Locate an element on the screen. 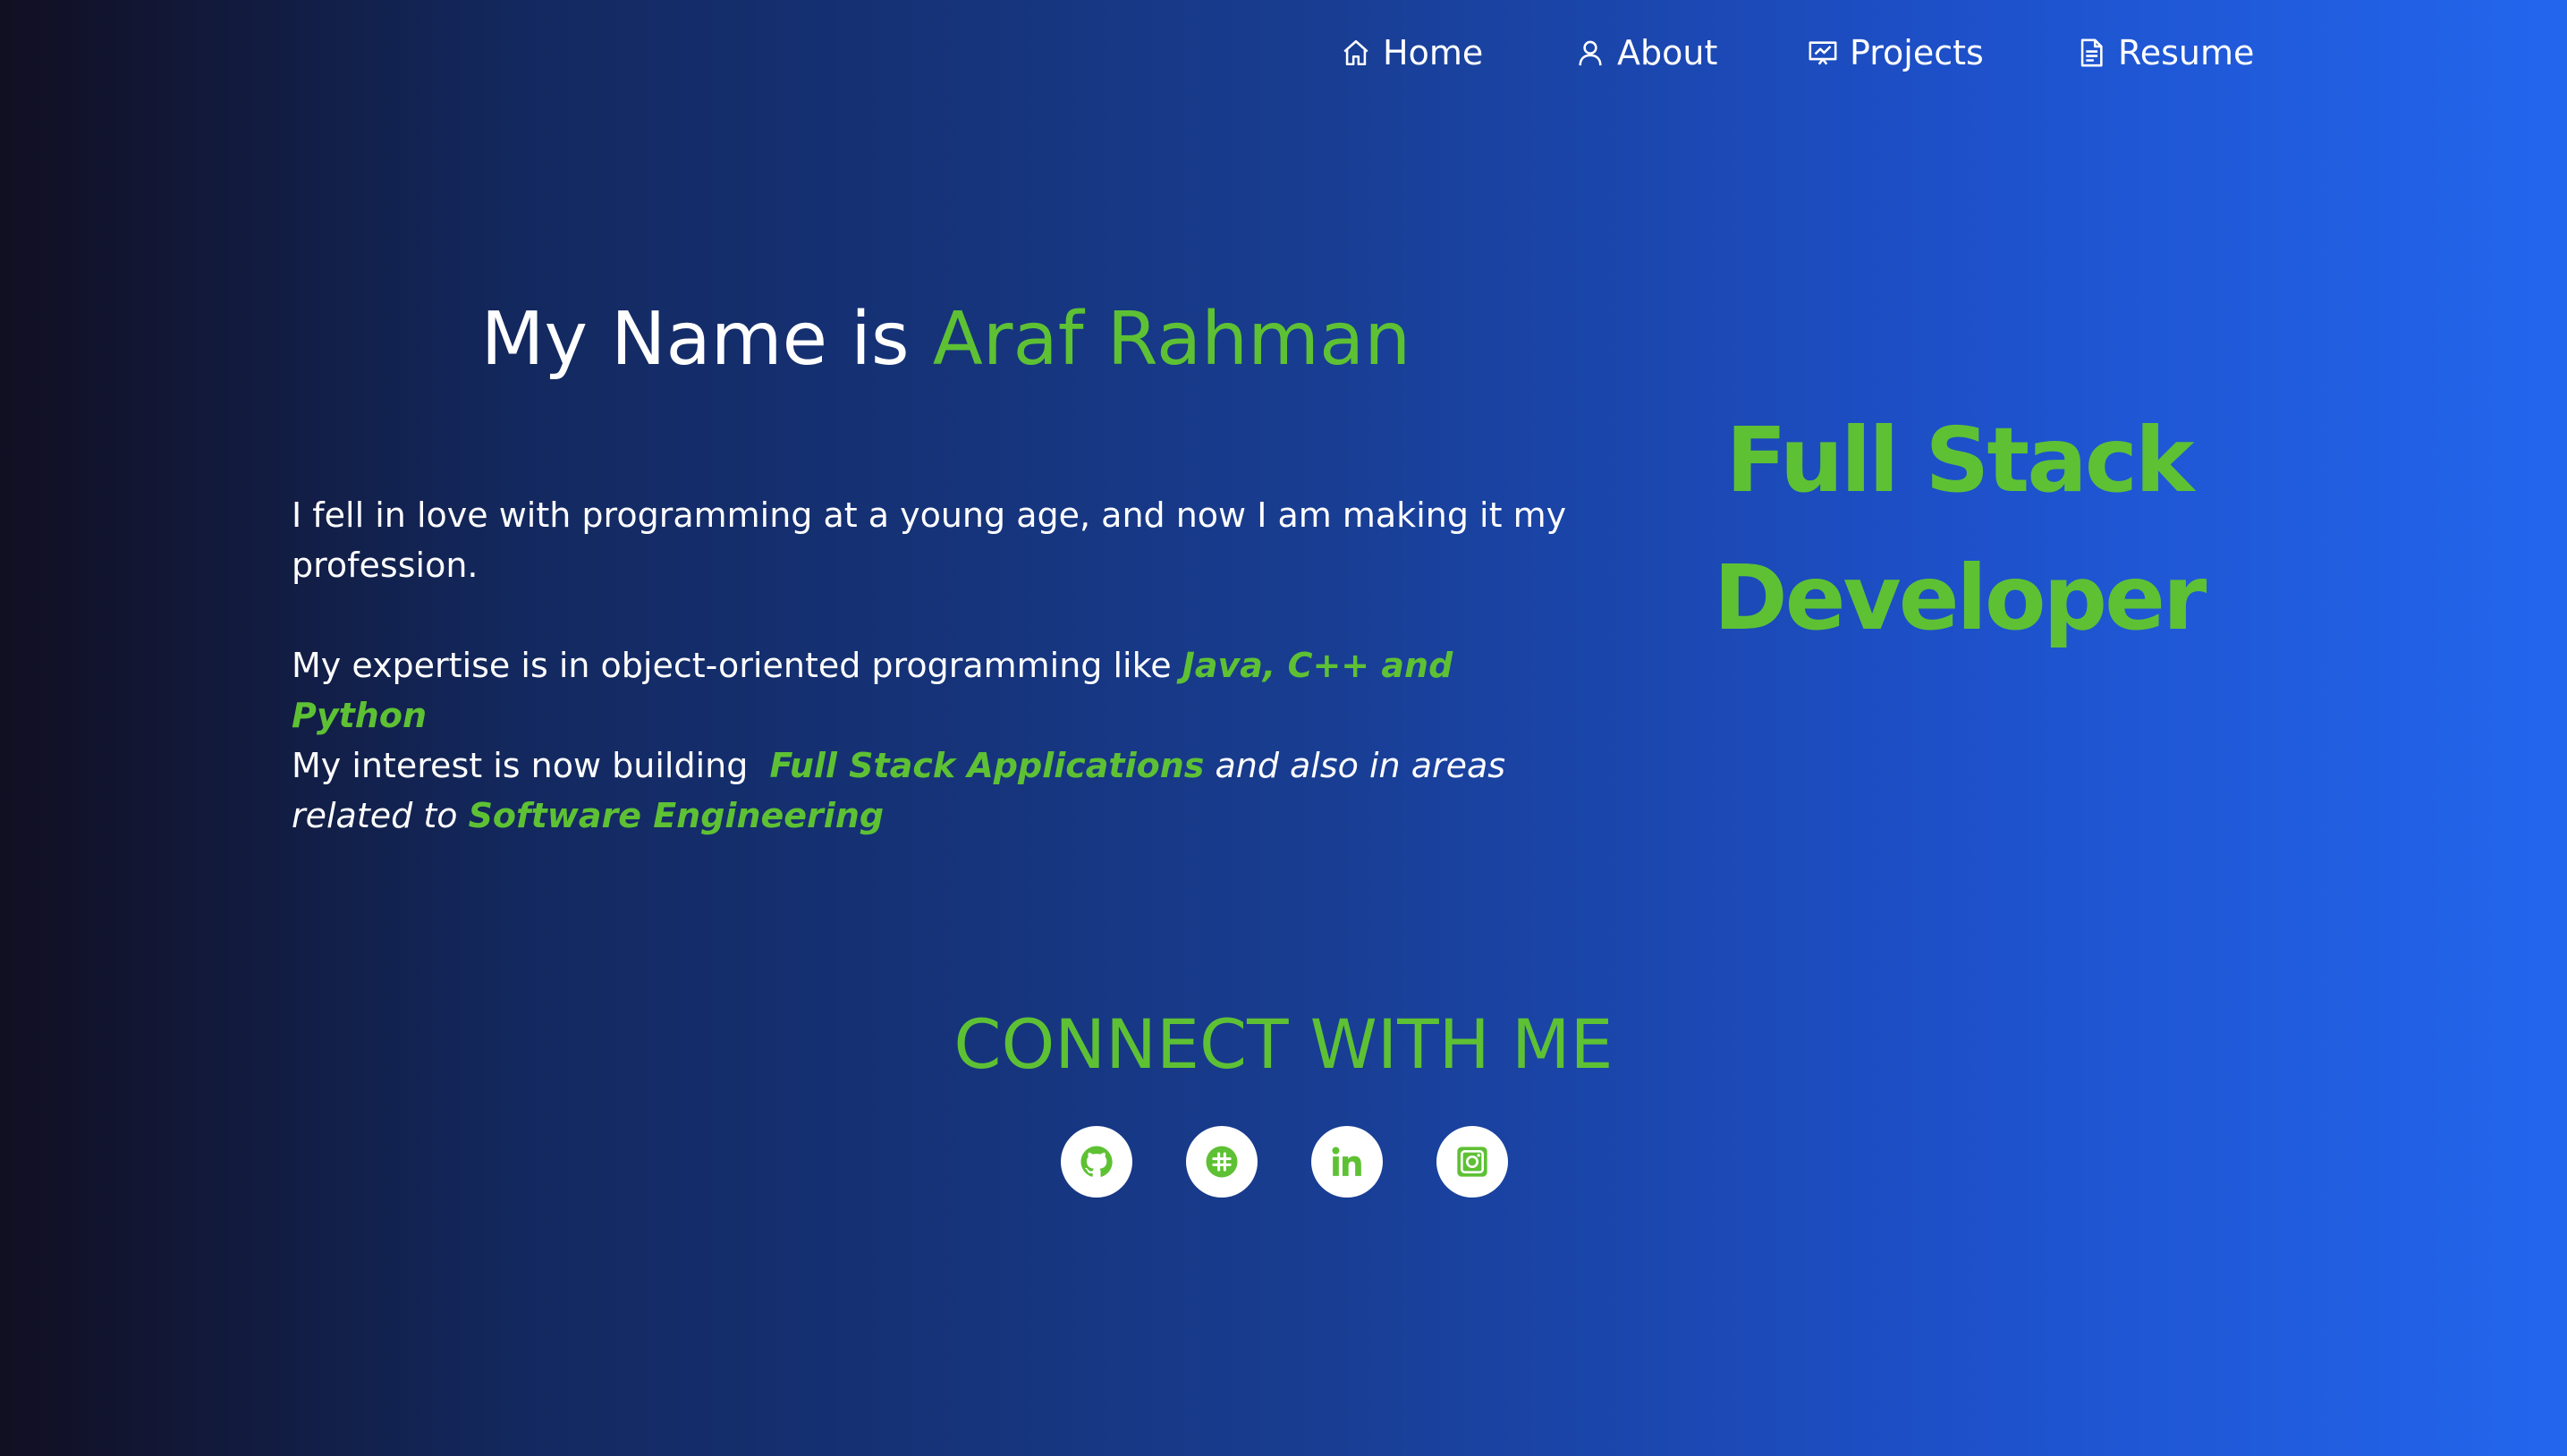  github-link is located at coordinates (1096, 1162).